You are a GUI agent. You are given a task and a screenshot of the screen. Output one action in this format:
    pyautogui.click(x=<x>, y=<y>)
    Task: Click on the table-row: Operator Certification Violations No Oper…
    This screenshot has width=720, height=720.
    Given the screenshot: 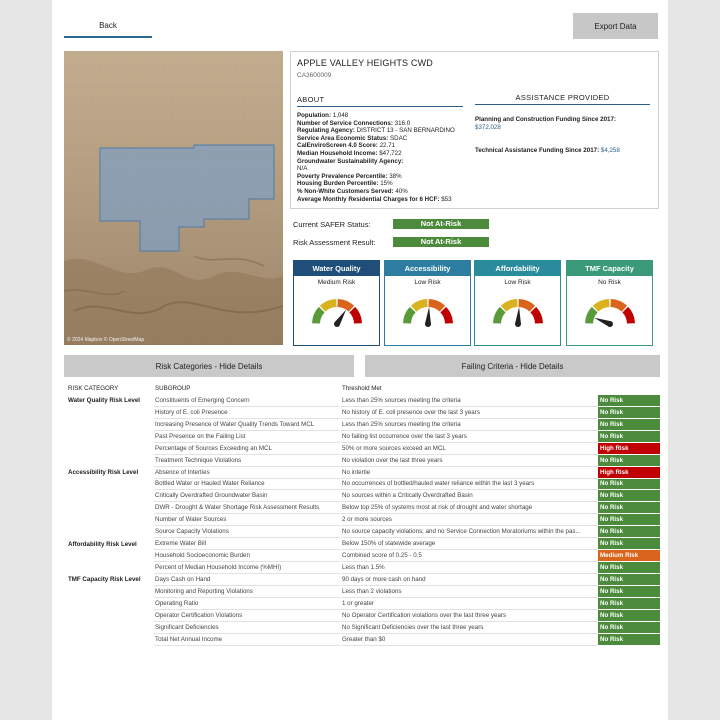 What is the action you would take?
    pyautogui.click(x=363, y=615)
    